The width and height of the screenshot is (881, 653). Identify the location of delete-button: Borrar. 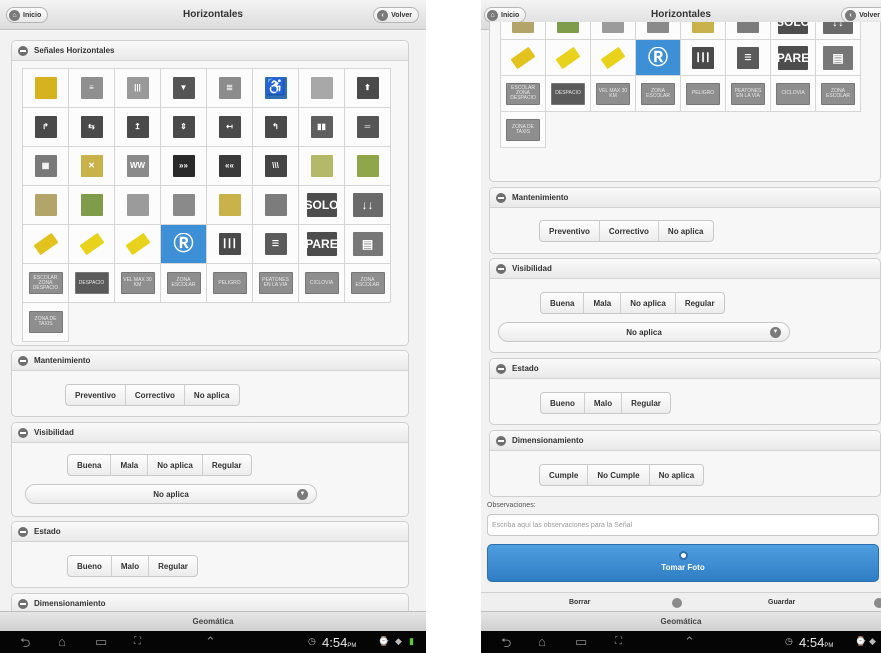
(579, 602).